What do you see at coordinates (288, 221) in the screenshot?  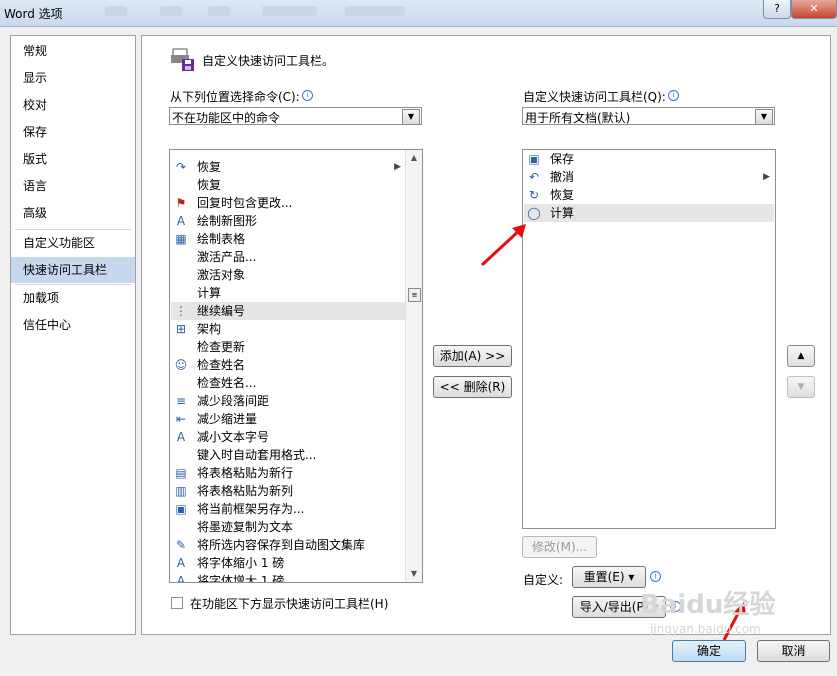 I see `list-item: A 绘制新图形` at bounding box center [288, 221].